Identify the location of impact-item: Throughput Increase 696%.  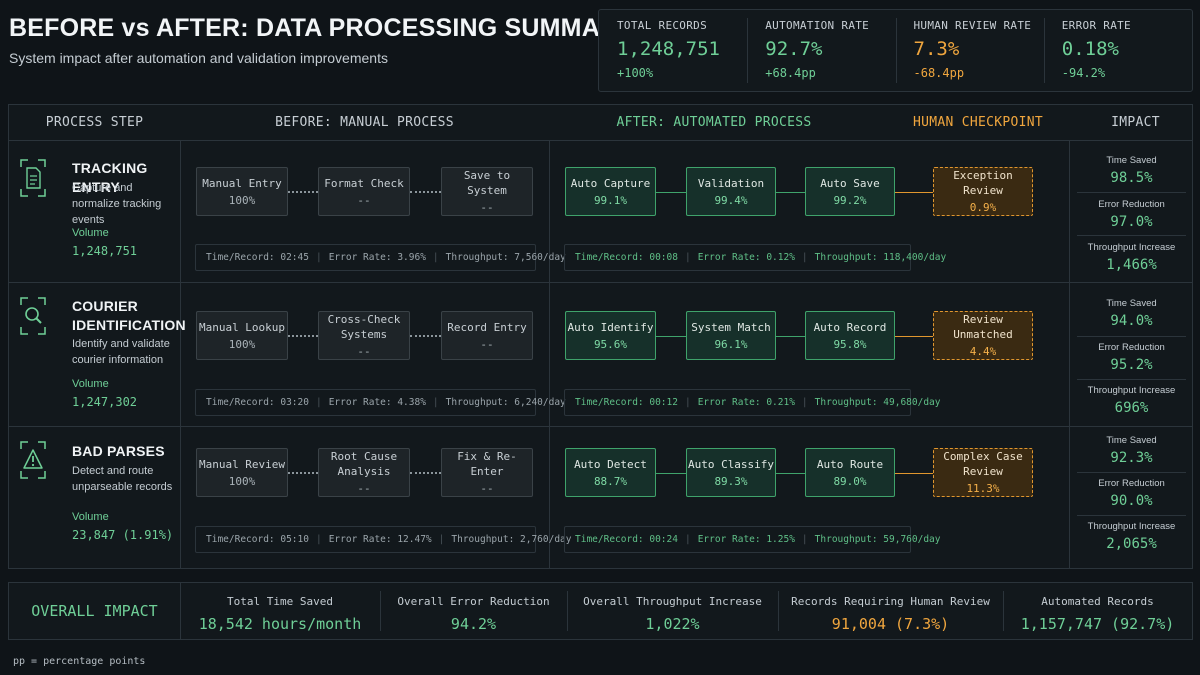
(1131, 400).